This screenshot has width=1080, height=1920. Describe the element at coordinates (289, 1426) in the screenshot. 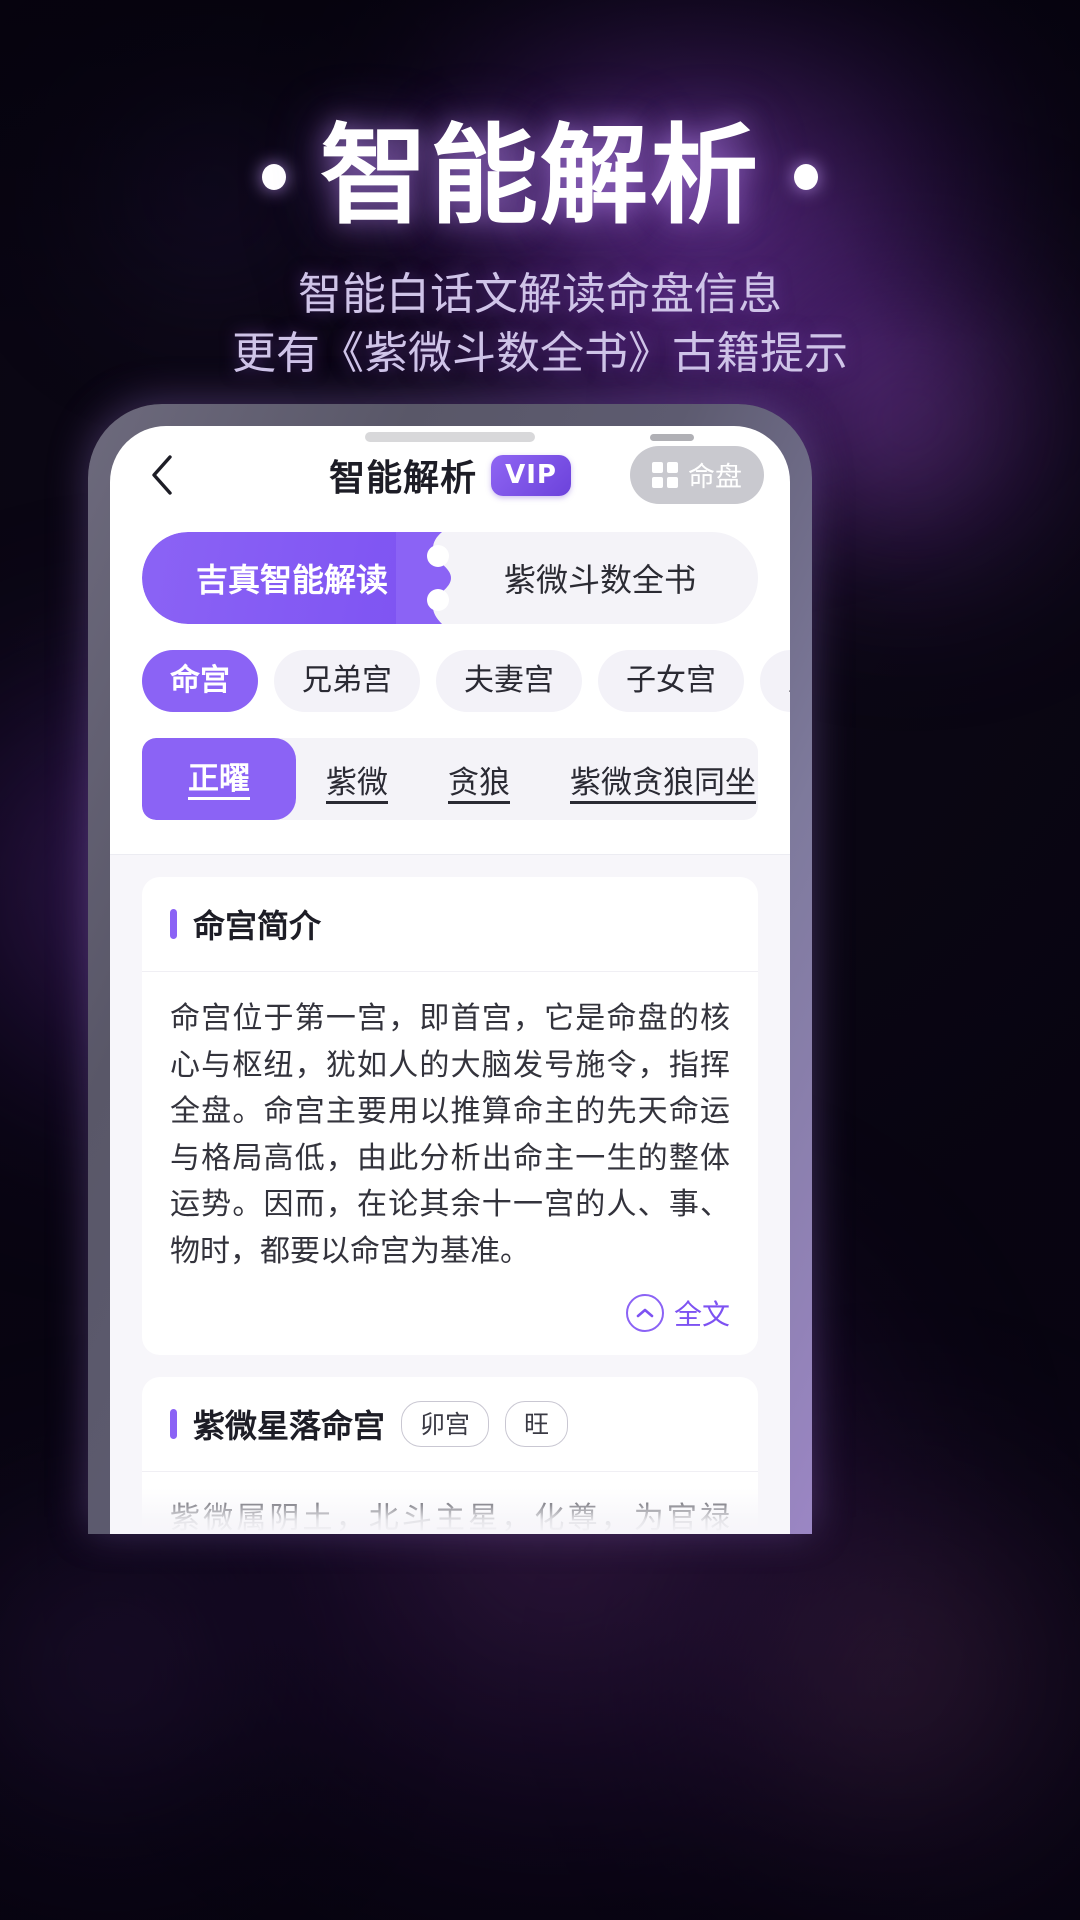

I see `card-title: 紫微星落命宫` at that location.